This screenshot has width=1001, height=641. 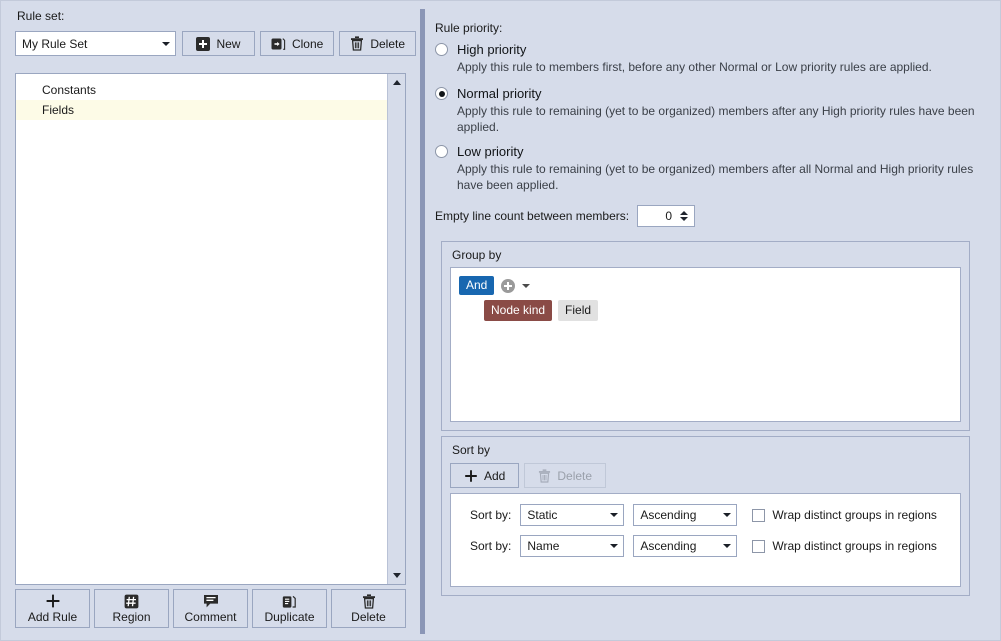 I want to click on list-item: Constants, so click(x=201, y=90).